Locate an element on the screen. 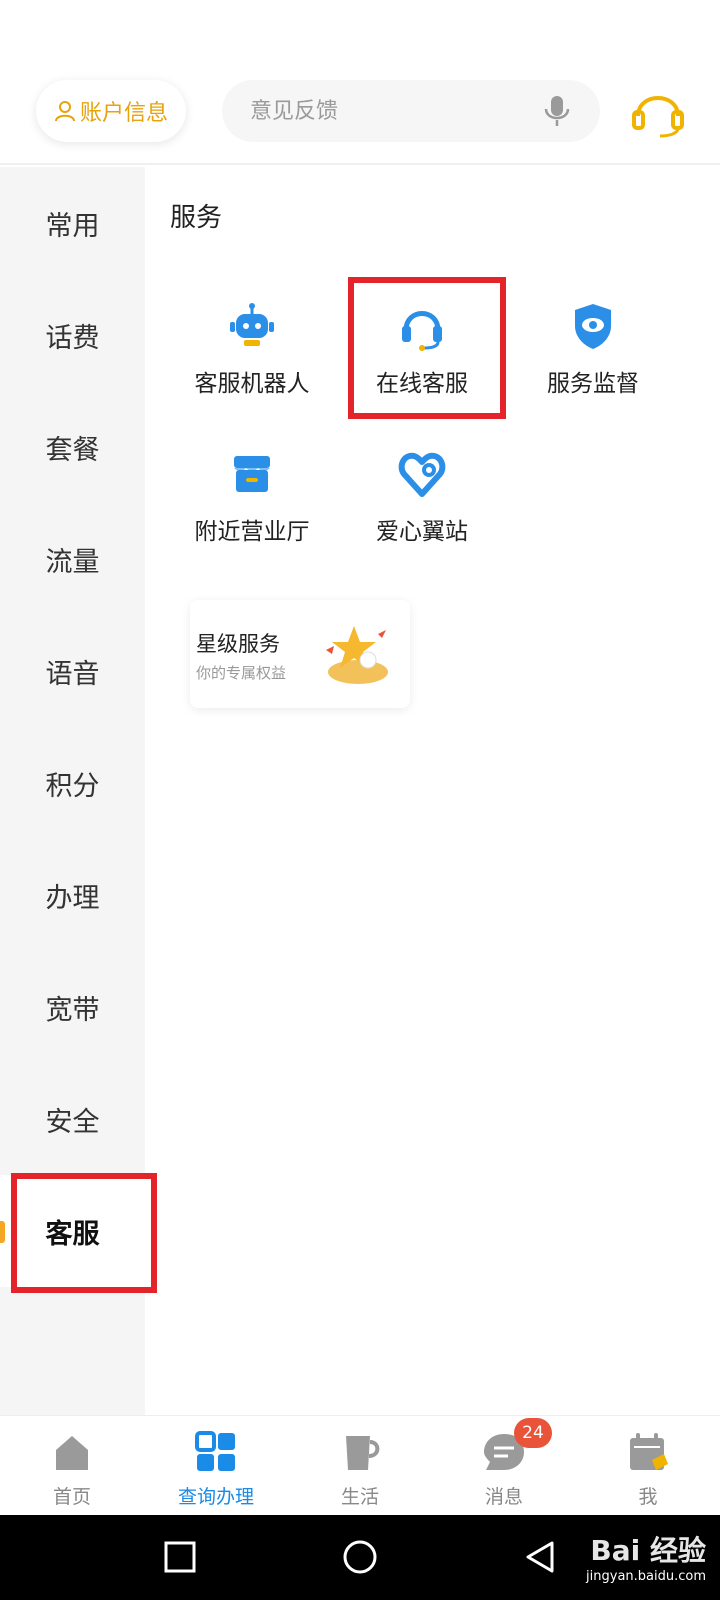  nav-label: 查询办理 is located at coordinates (215, 1497).